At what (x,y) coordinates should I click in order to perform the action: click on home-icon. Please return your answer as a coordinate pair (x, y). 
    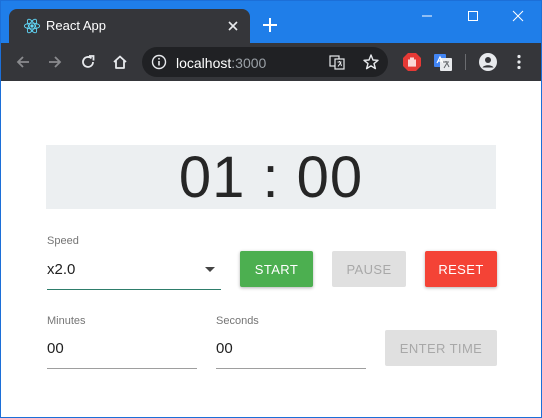
    Looking at the image, I should click on (120, 62).